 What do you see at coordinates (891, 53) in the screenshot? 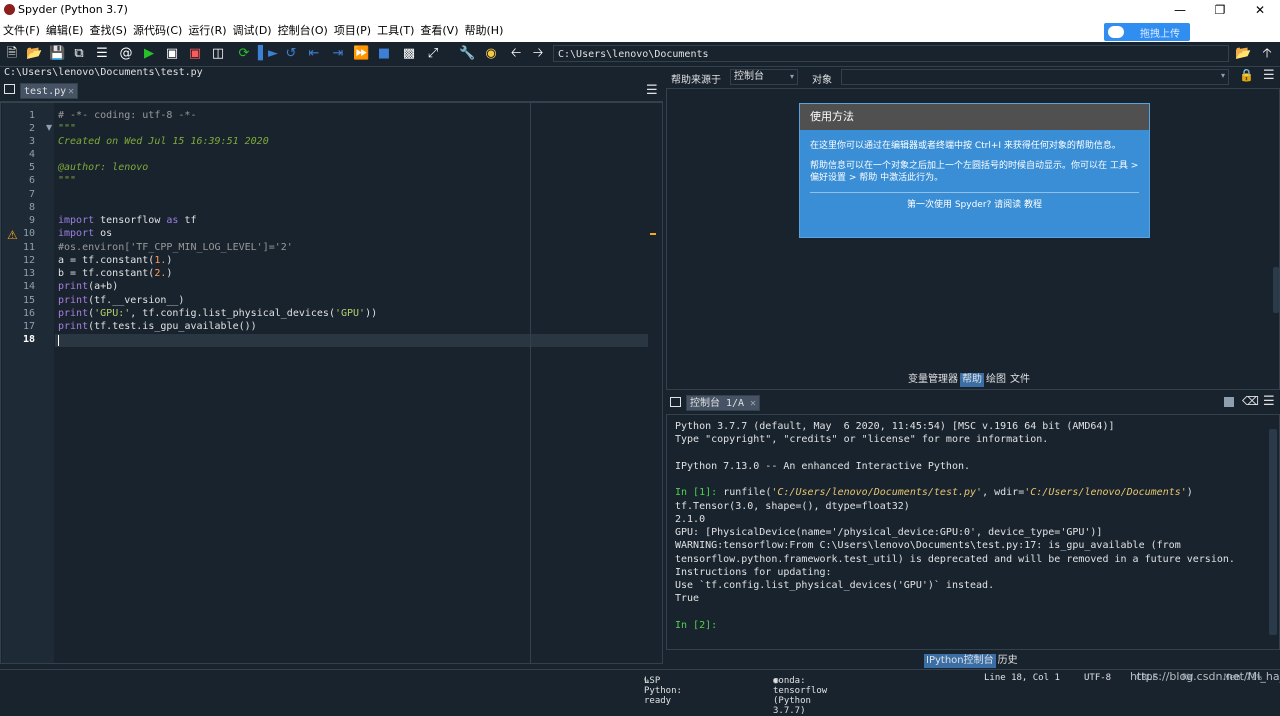
I see `working-directory-input: C:\Users\lenovo\Documents` at bounding box center [891, 53].